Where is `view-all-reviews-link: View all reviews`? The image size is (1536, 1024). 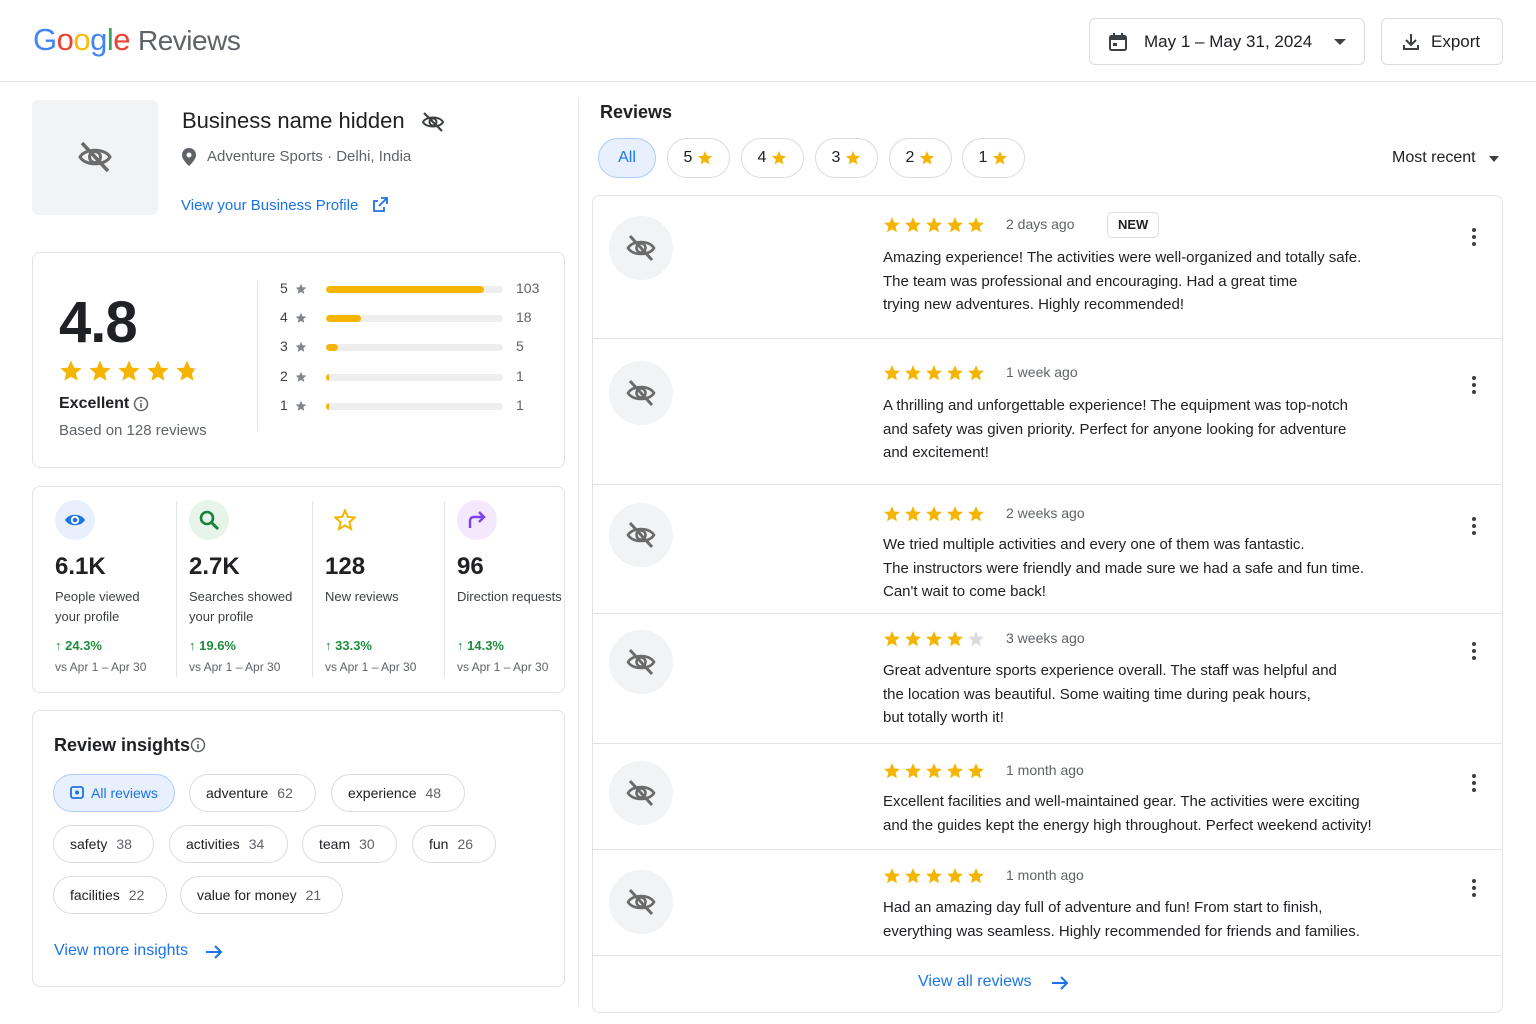 view-all-reviews-link: View all reviews is located at coordinates (975, 982).